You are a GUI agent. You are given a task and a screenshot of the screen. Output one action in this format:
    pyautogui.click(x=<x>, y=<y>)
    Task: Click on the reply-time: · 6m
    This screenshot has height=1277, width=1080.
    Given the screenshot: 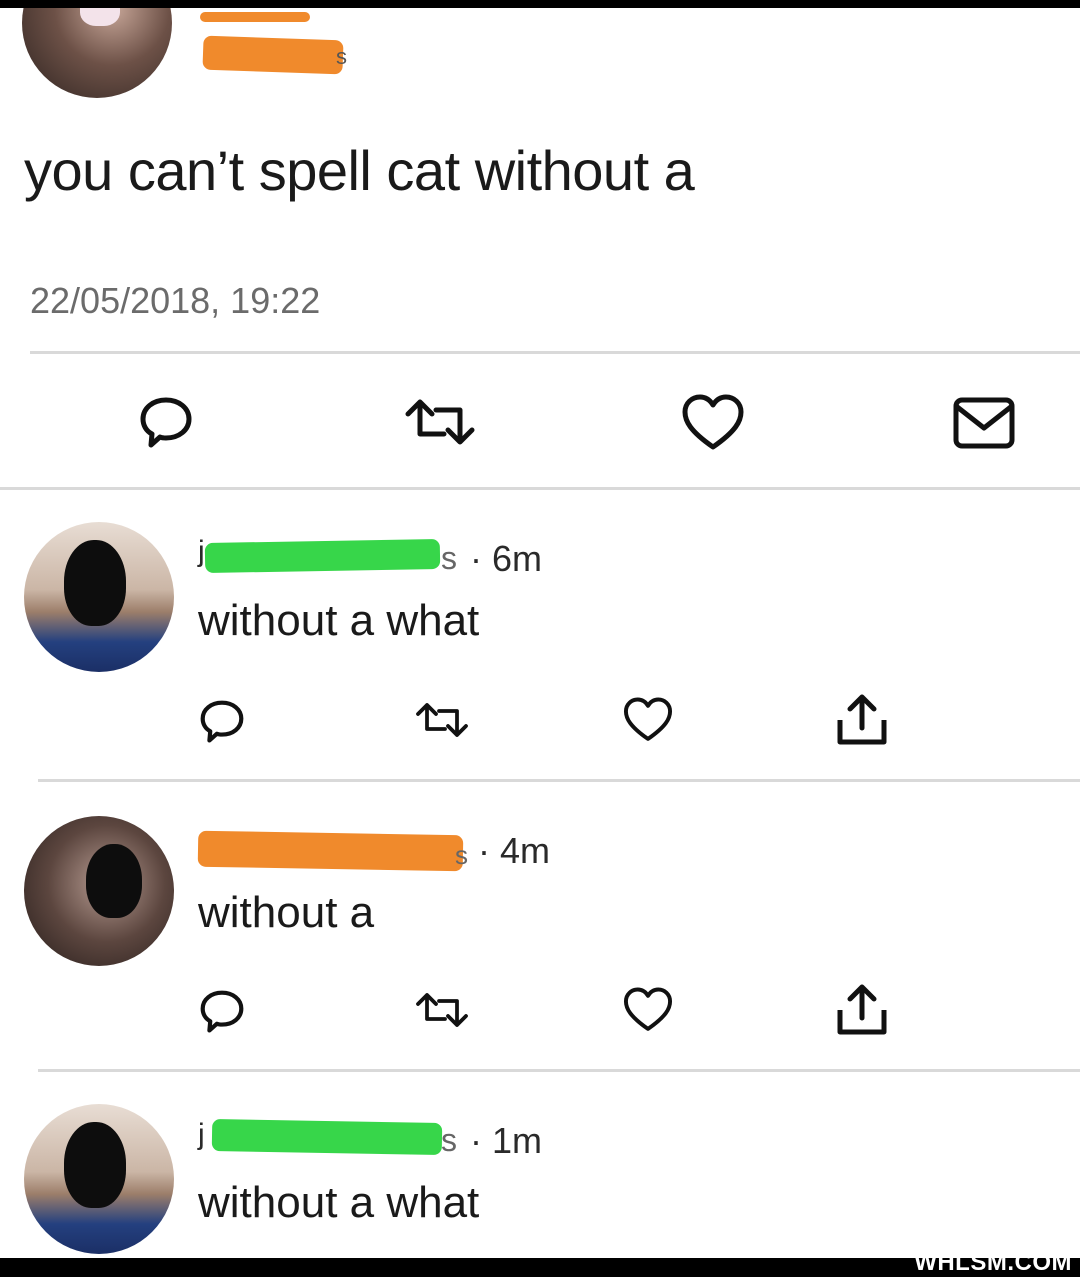 What is the action you would take?
    pyautogui.click(x=506, y=558)
    